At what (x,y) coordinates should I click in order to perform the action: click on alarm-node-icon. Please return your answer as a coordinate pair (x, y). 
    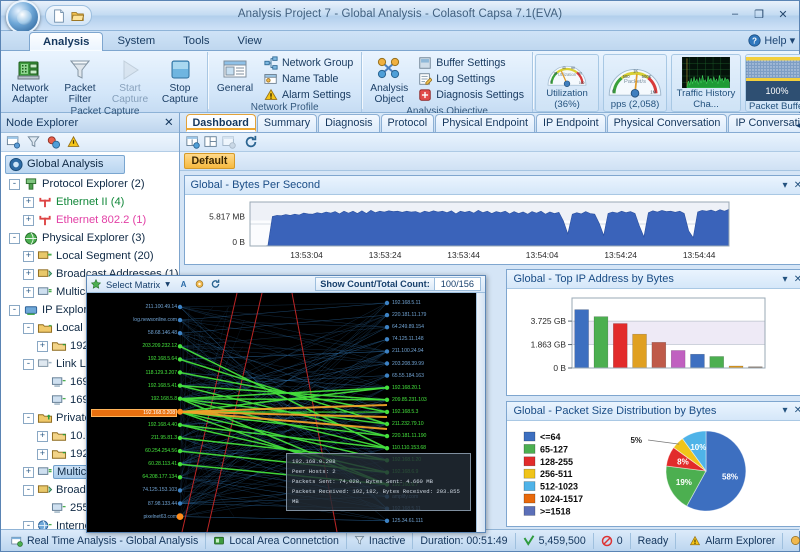
    Looking at the image, I should click on (73, 142).